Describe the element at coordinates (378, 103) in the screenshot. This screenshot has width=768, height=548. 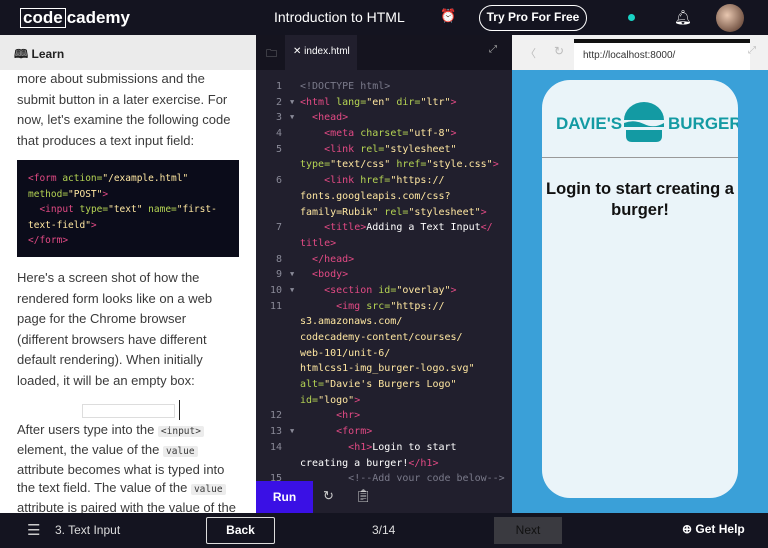
I see `code-text: <html lang="en" dir="ltr">` at that location.